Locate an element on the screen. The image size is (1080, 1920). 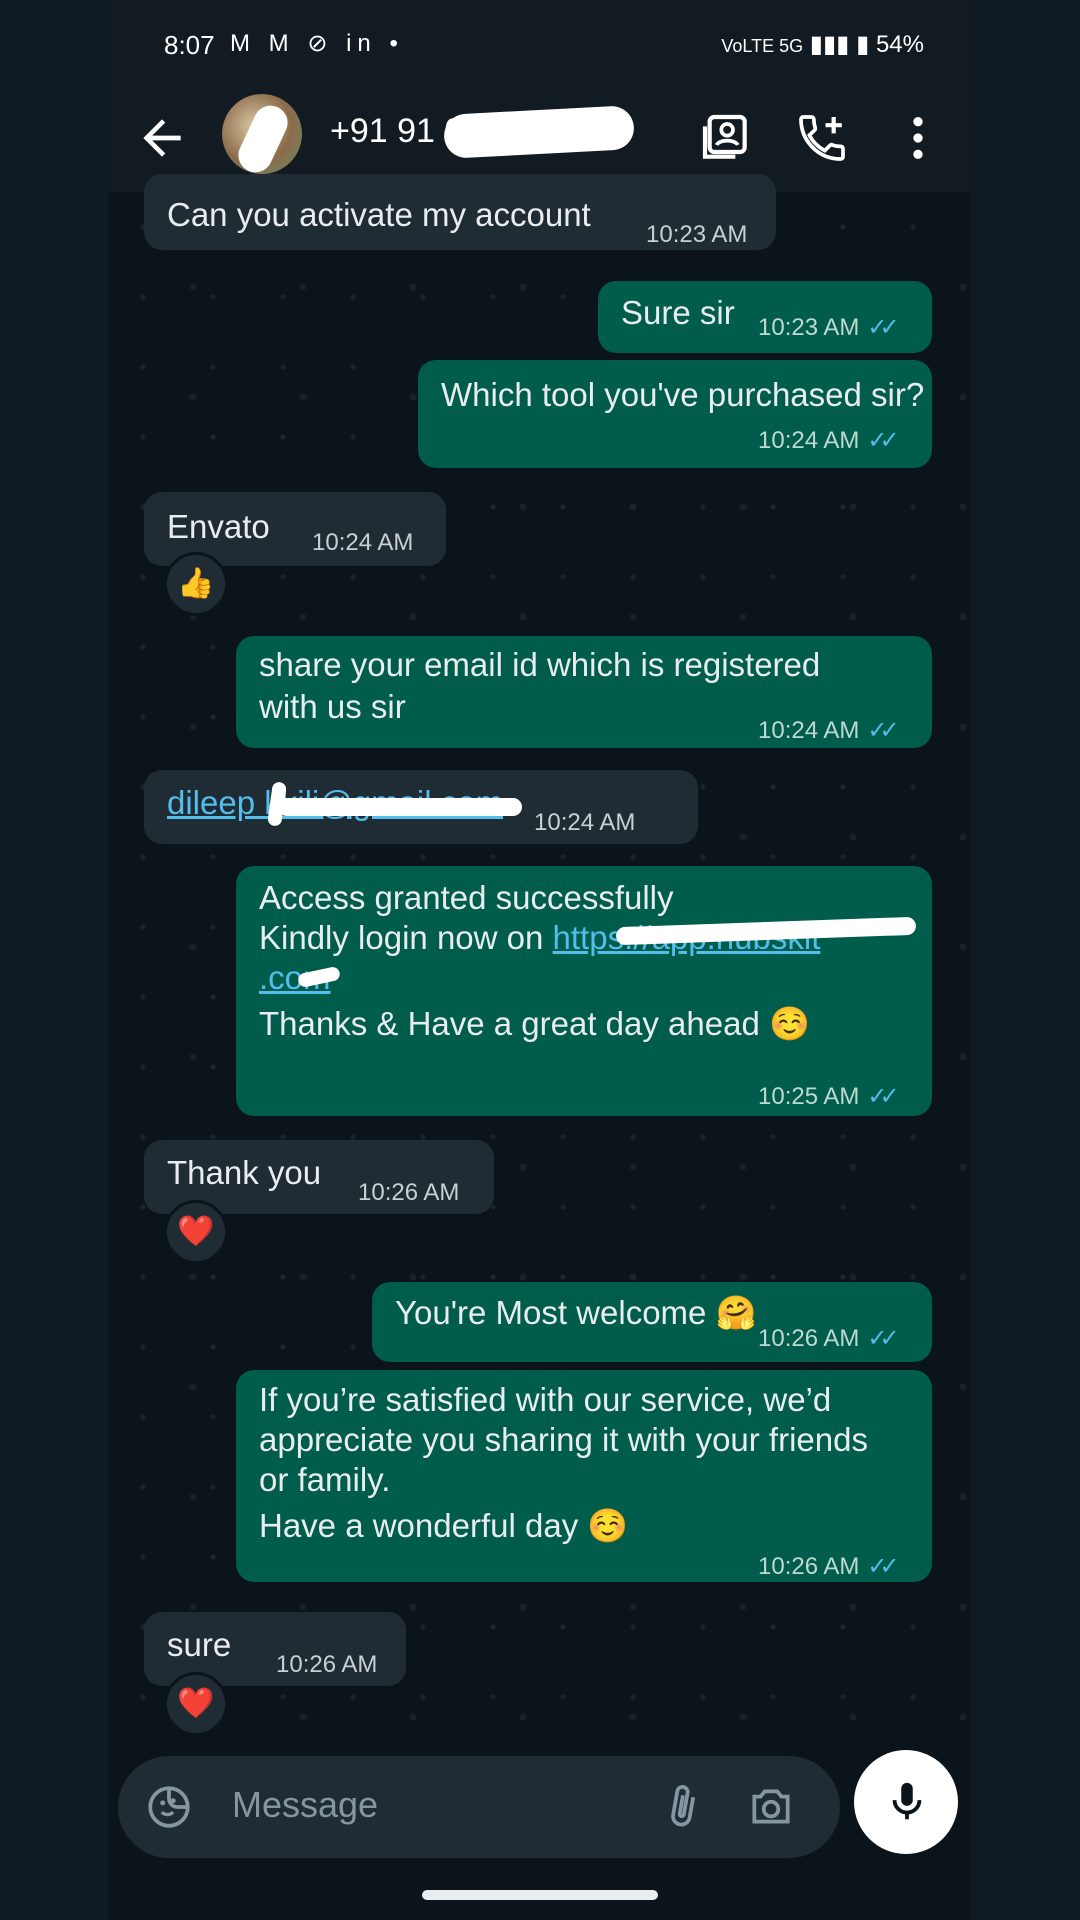
signal-icon: ▮▮▮ is located at coordinates (833, 44).